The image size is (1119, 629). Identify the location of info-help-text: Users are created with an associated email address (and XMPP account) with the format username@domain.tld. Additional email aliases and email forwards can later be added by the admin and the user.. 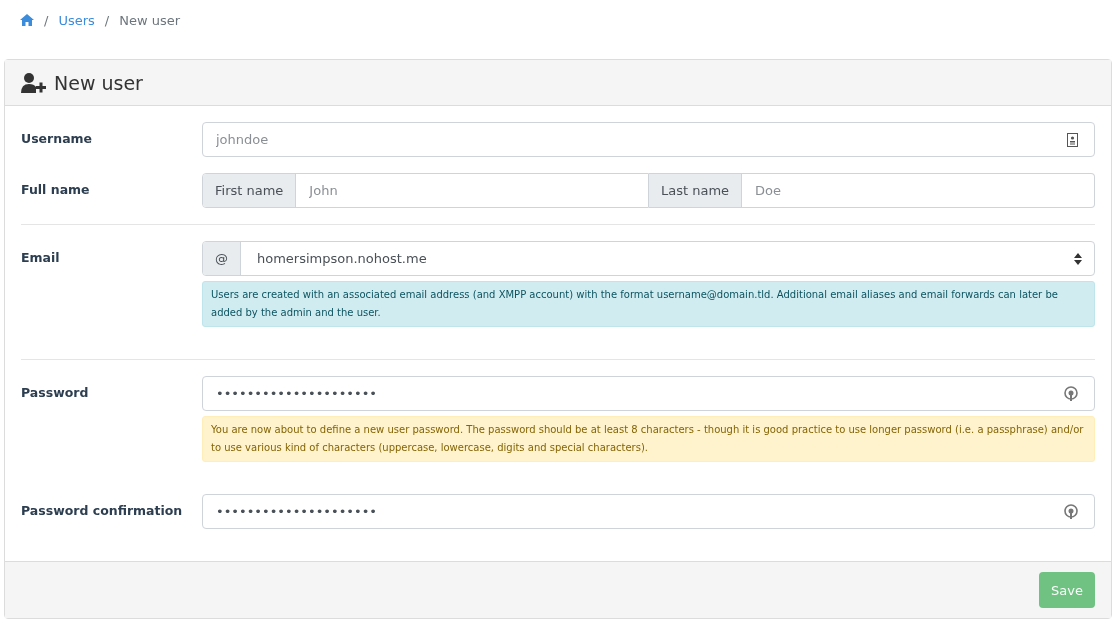
(648, 304).